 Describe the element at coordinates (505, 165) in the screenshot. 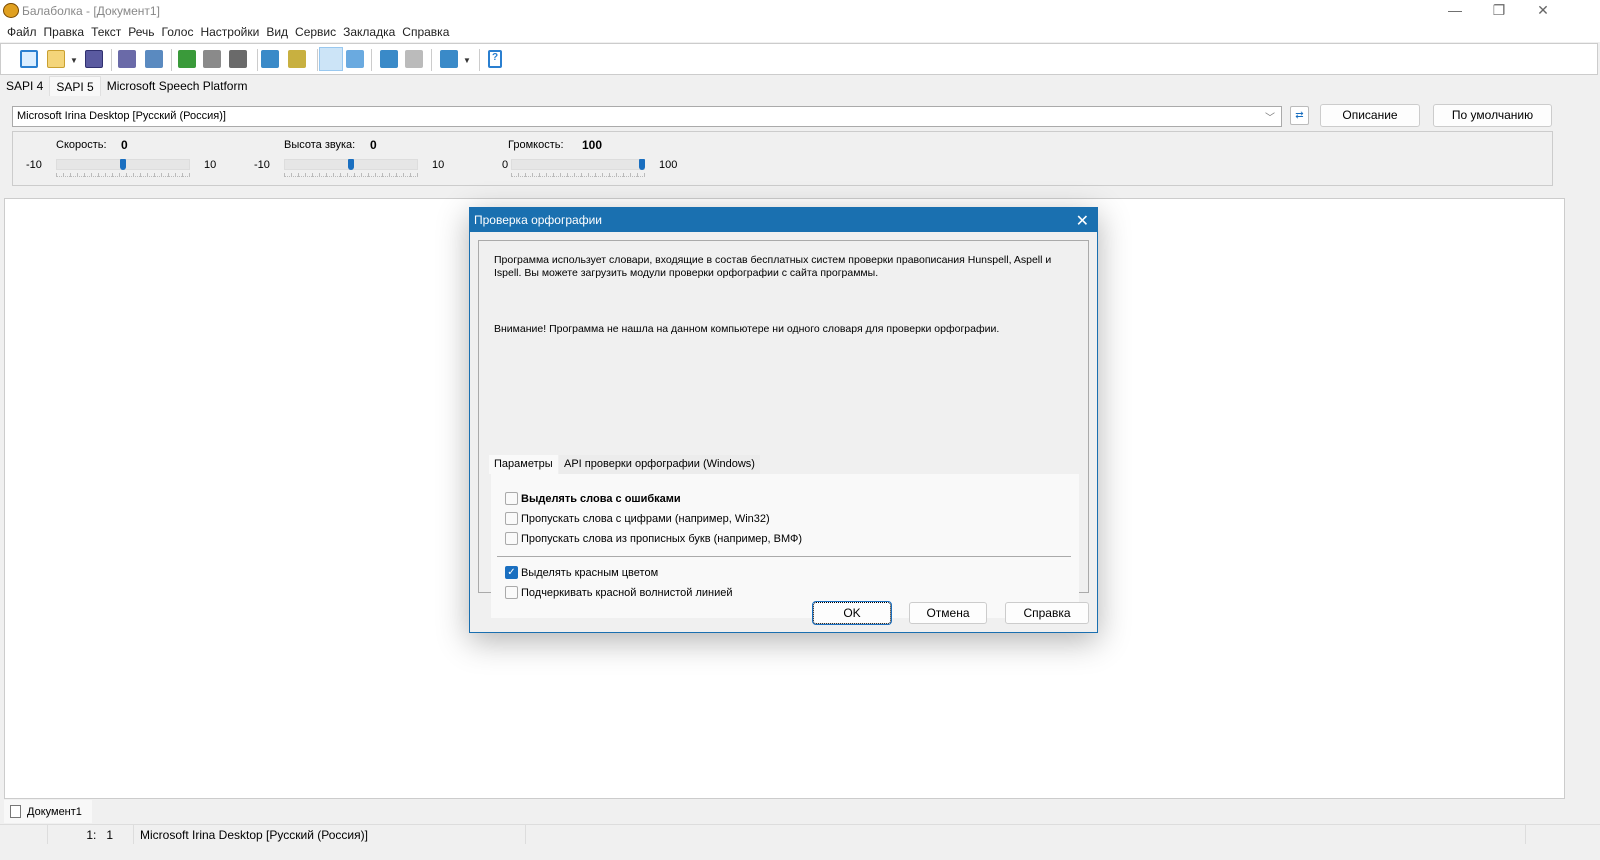

I see `slider-min: 0` at that location.